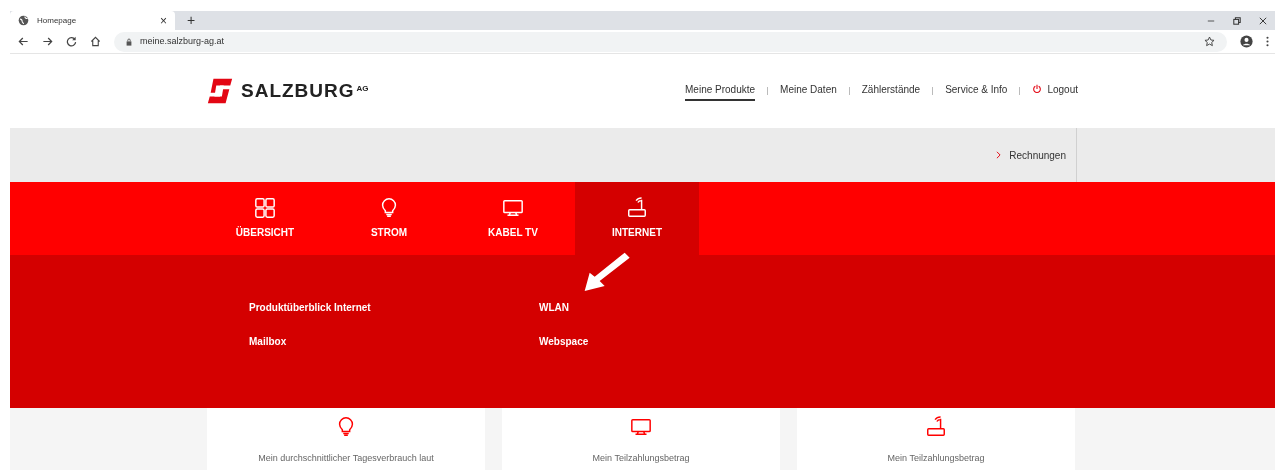 This screenshot has width=1275, height=470. I want to click on tab-title: Homepage, so click(57, 20).